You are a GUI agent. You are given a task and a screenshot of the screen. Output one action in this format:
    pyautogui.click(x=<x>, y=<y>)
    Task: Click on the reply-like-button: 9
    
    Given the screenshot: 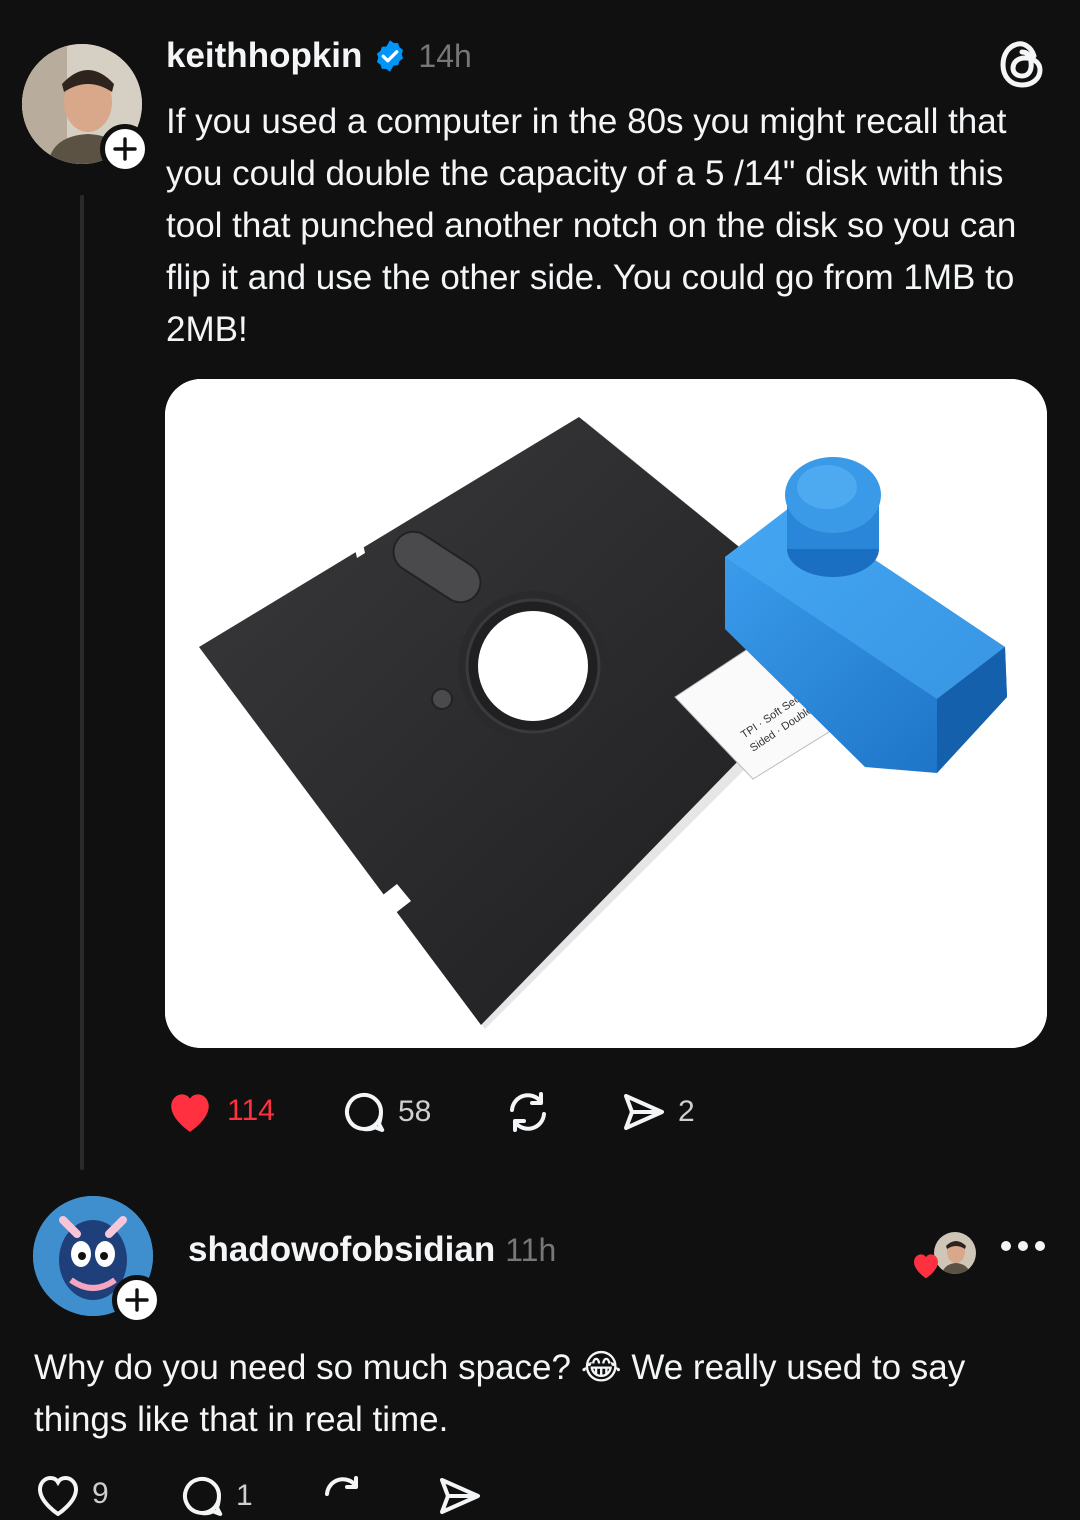 What is the action you would take?
    pyautogui.click(x=71, y=1494)
    